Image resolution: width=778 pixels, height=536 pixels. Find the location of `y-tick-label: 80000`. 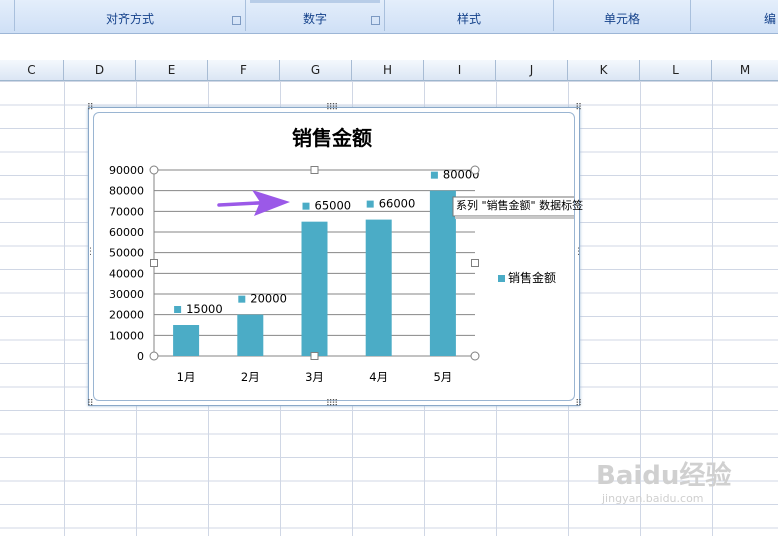

y-tick-label: 80000 is located at coordinates (126, 191).